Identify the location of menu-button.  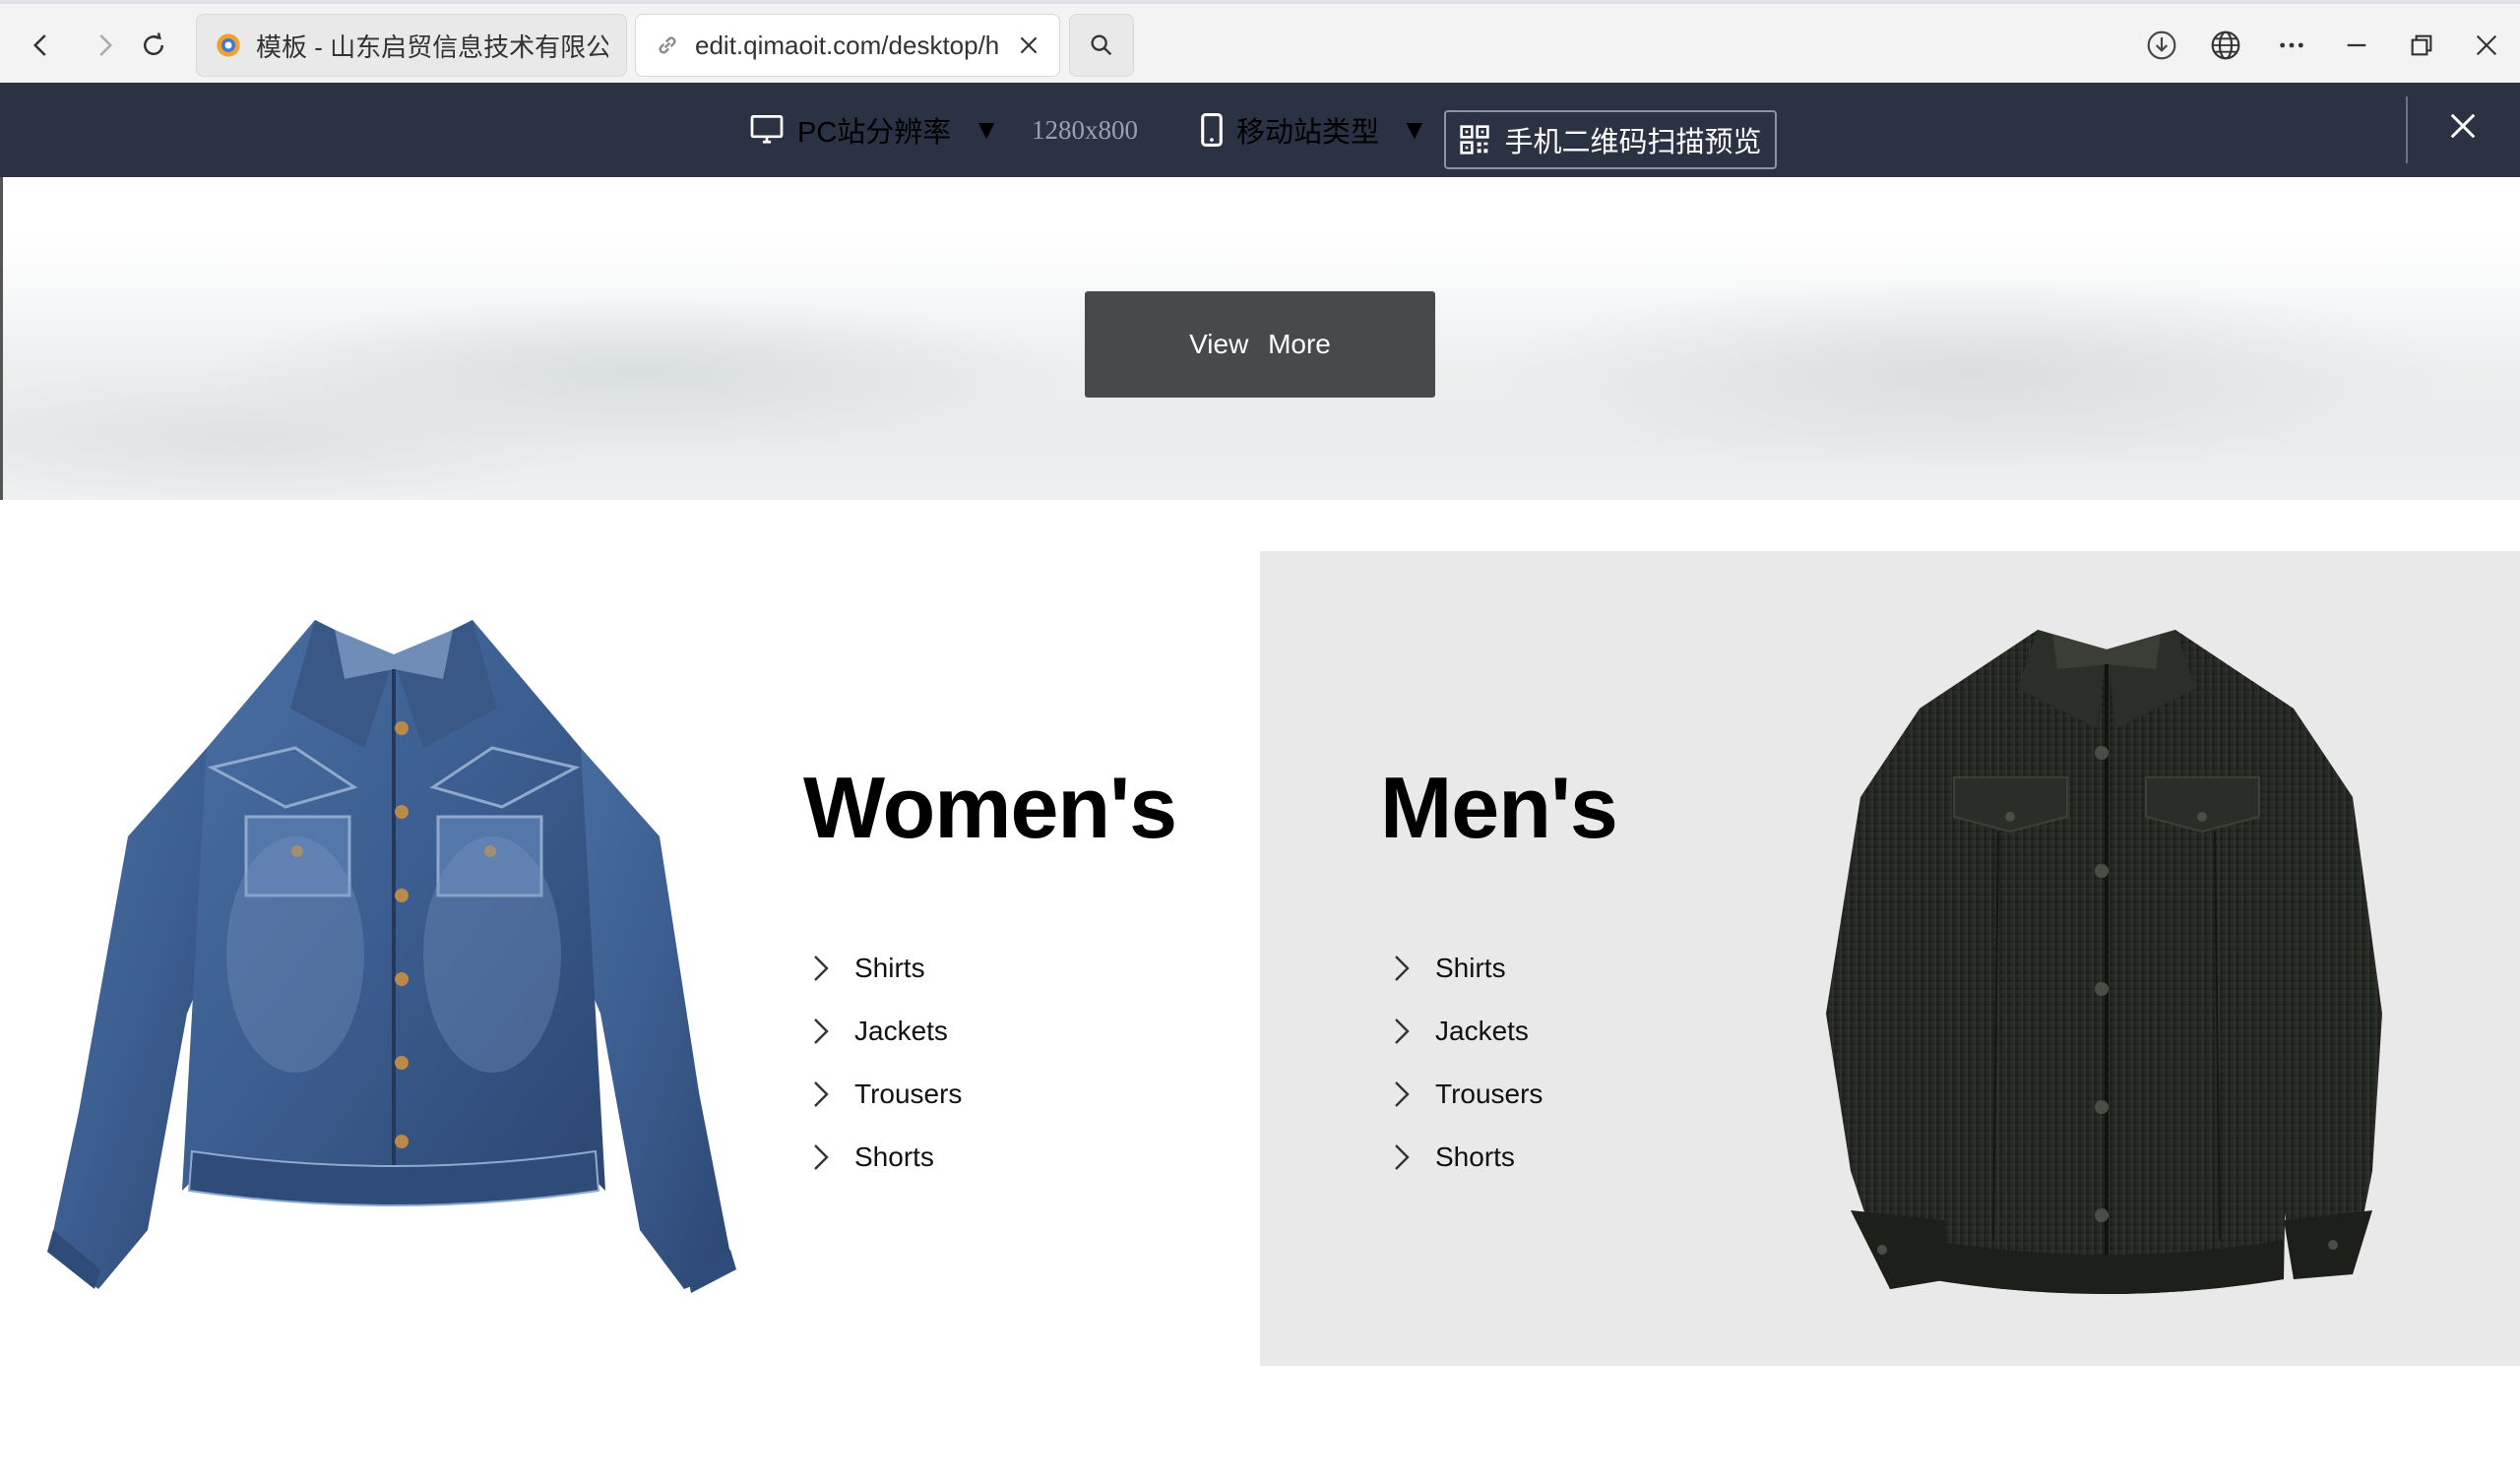
(2291, 45).